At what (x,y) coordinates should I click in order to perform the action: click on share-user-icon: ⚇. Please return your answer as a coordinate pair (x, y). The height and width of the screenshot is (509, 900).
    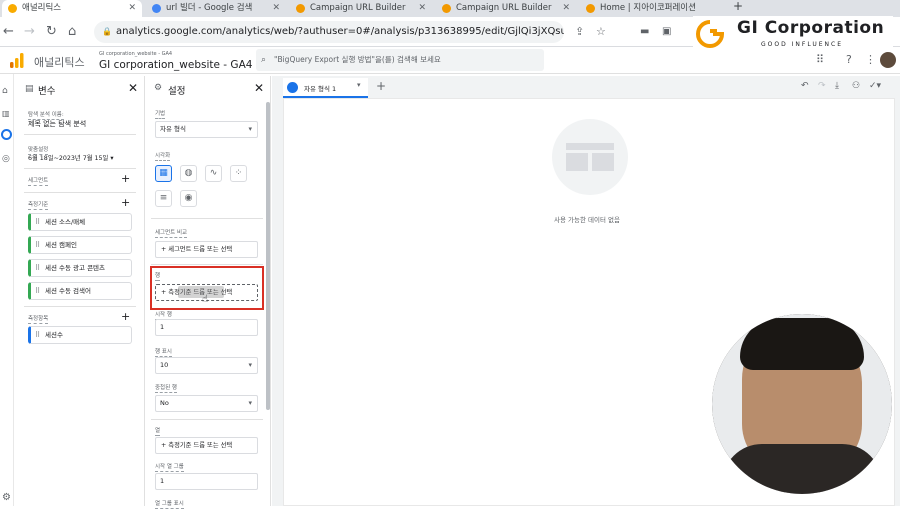
    Looking at the image, I should click on (856, 86).